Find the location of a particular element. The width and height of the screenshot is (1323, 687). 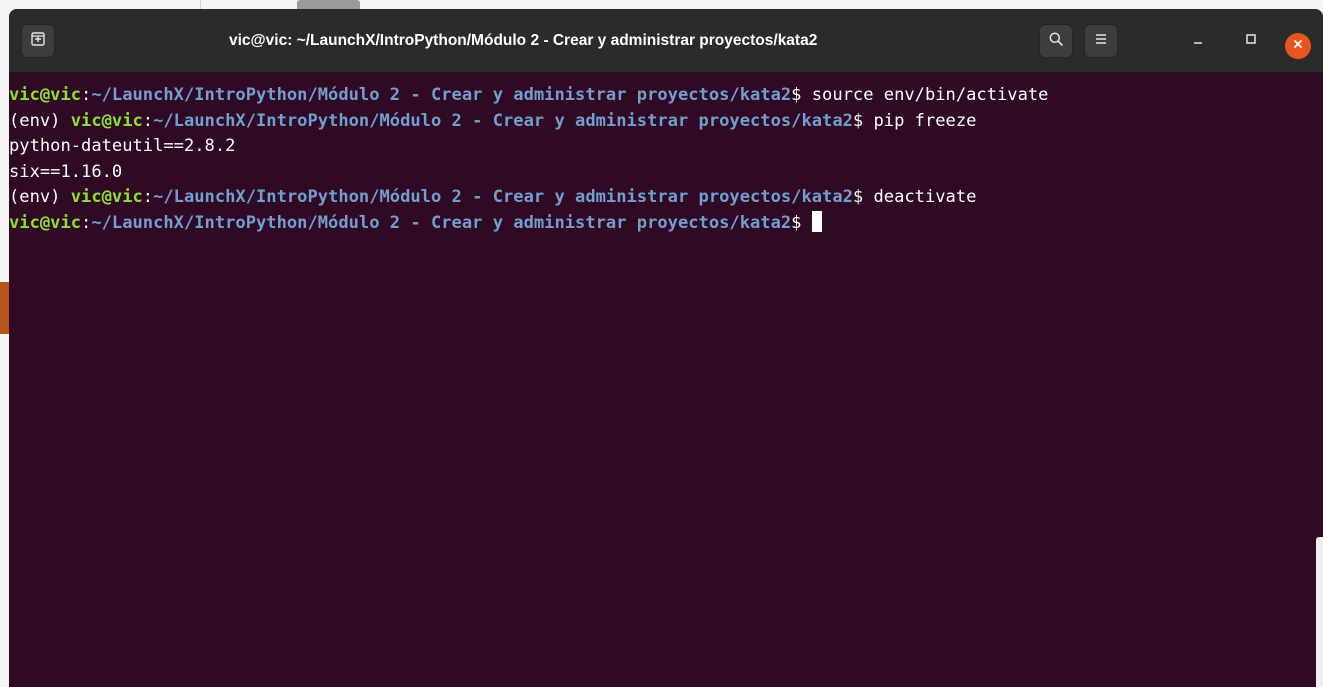

scrollbar is located at coordinates (1319, 612).